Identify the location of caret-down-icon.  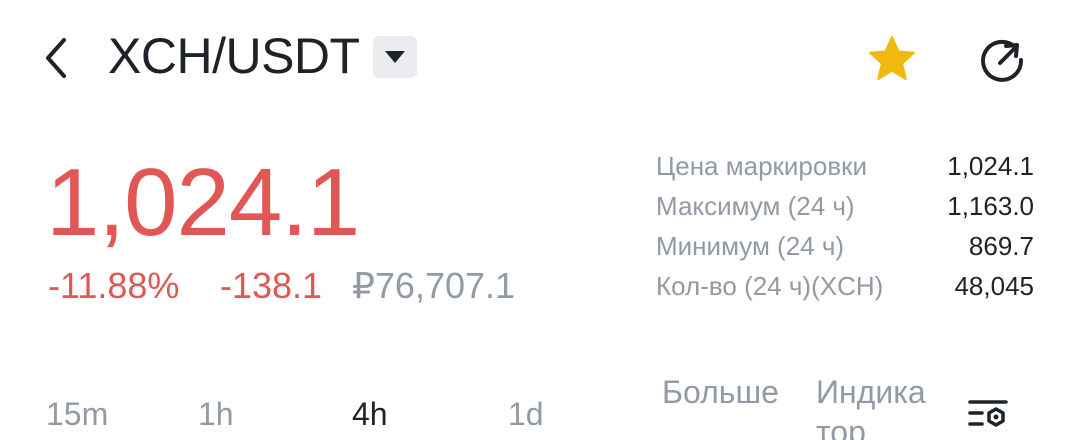
(395, 57).